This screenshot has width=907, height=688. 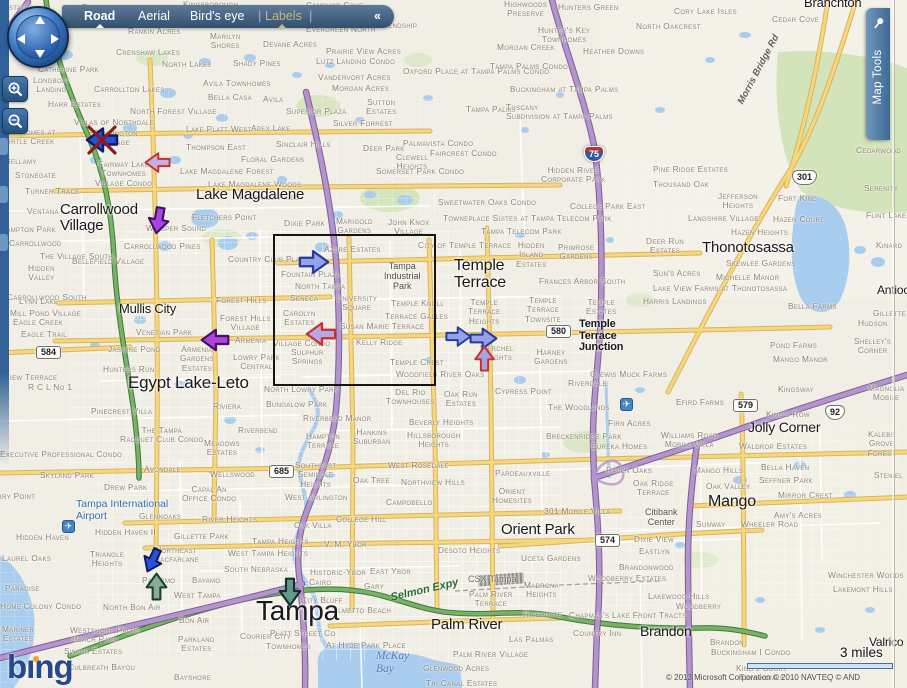 I want to click on map-style-toolbar: Road Aerial Bird's eye | Labels | «, so click(x=228, y=16).